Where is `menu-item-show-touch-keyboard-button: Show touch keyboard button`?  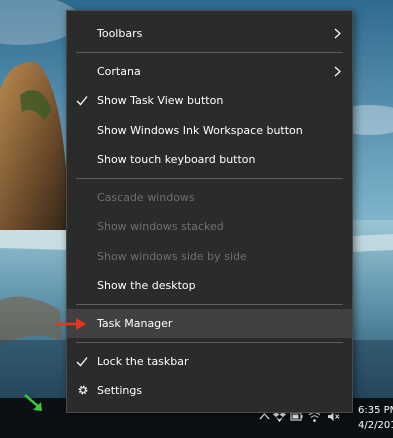 menu-item-show-touch-keyboard-button: Show touch keyboard button is located at coordinates (209, 159).